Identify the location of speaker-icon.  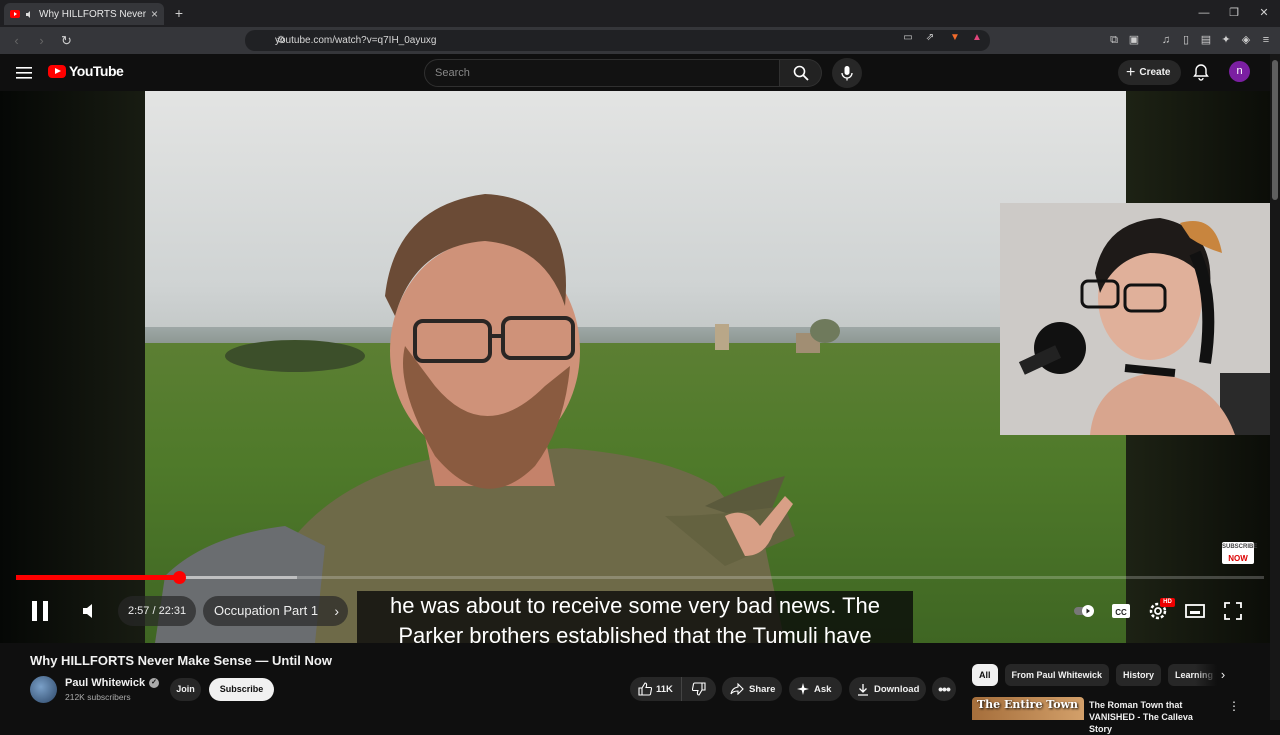
(29, 14).